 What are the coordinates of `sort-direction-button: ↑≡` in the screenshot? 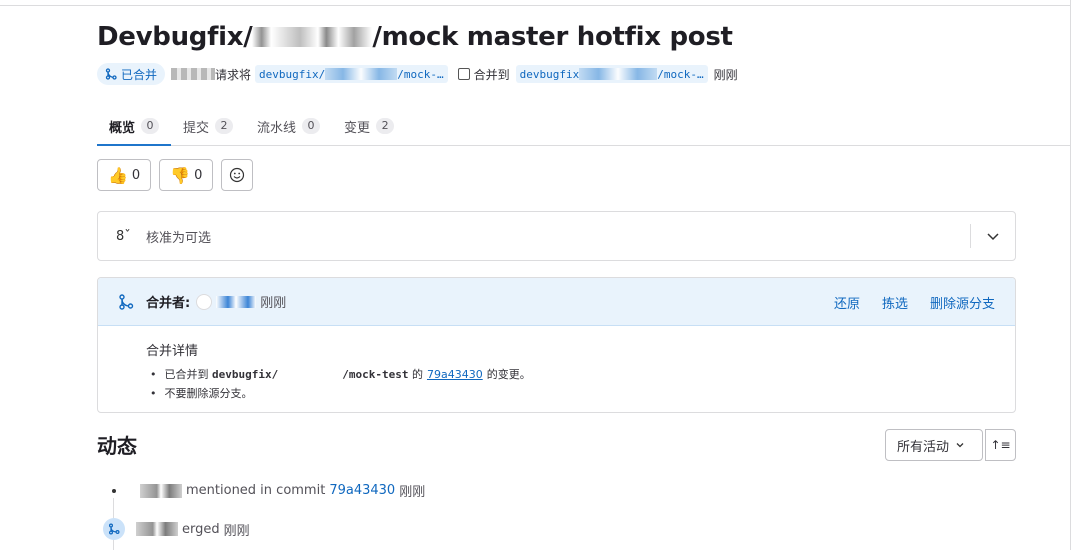 It's located at (1000, 445).